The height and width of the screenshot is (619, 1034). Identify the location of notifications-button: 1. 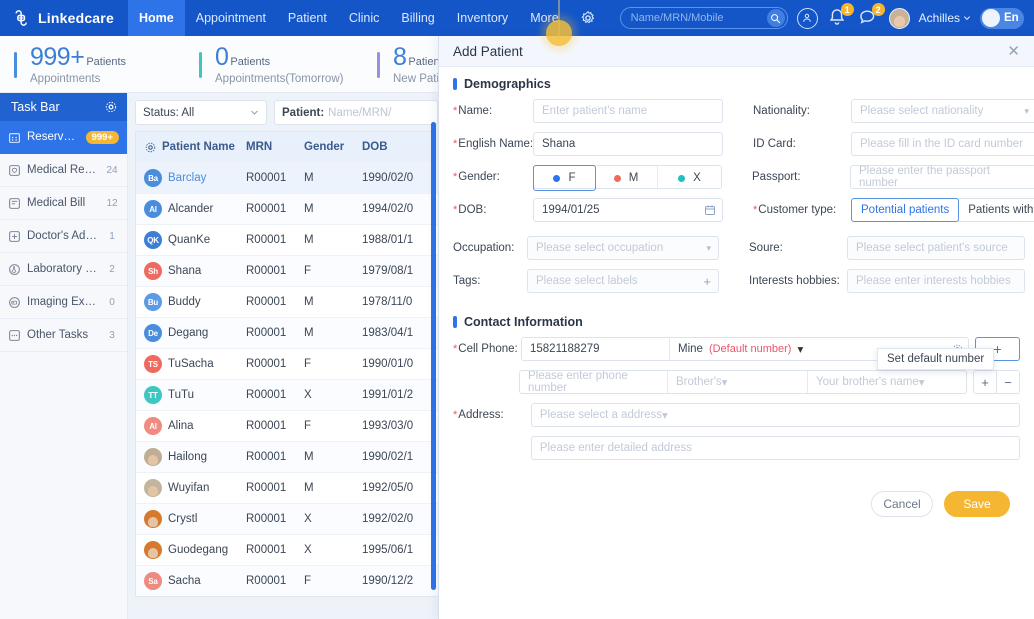
(840, 16).